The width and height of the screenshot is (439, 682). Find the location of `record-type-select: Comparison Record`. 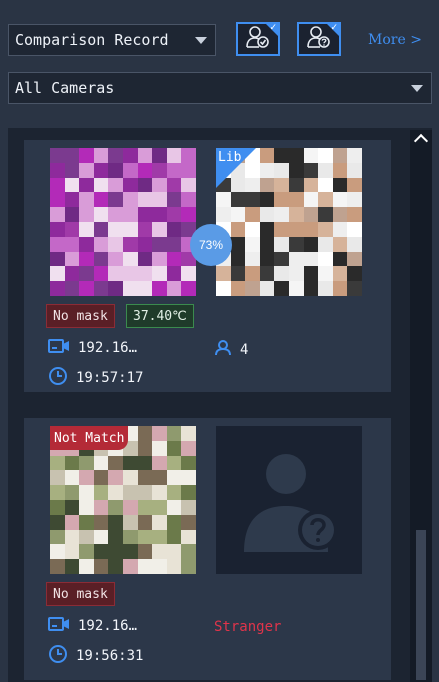

record-type-select: Comparison Record is located at coordinates (112, 40).